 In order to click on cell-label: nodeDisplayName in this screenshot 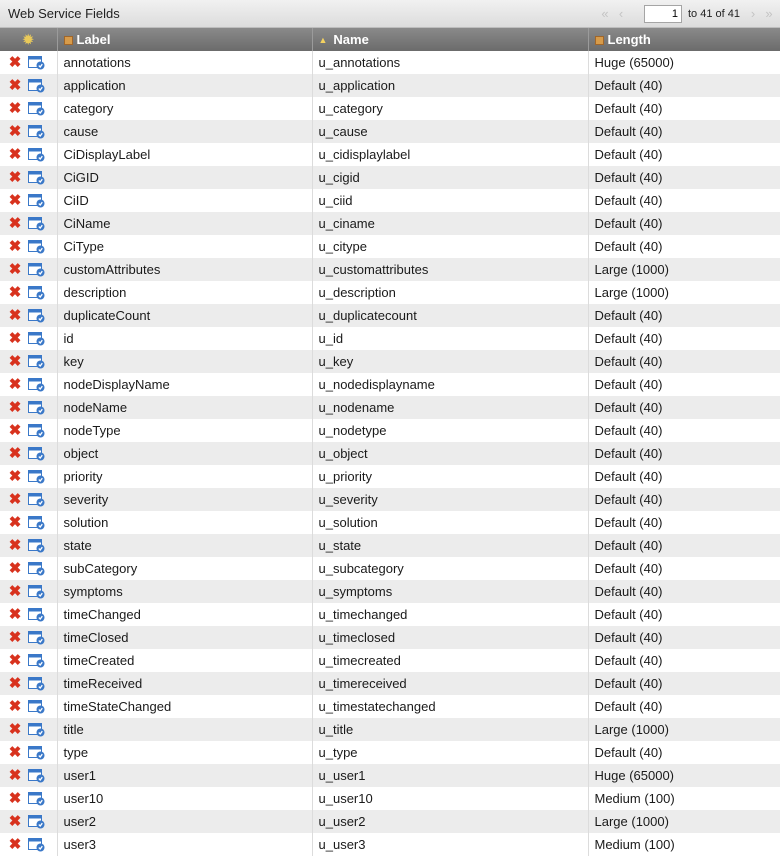, I will do `click(185, 384)`.